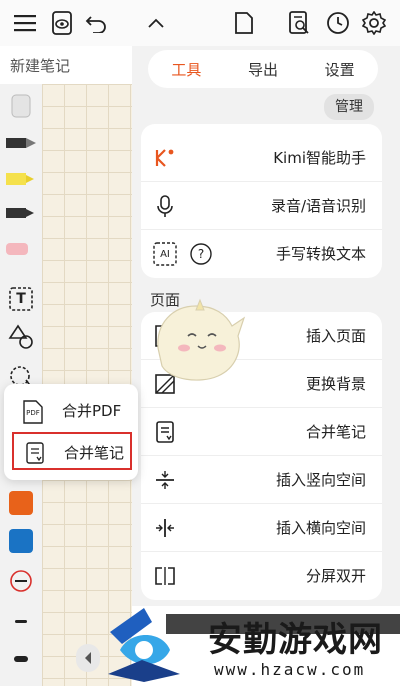 This screenshot has height=686, width=400. I want to click on ai-tools-card: Kimi智能助手 录音/语音识别 AI ? 手写转换文本, so click(261, 201).